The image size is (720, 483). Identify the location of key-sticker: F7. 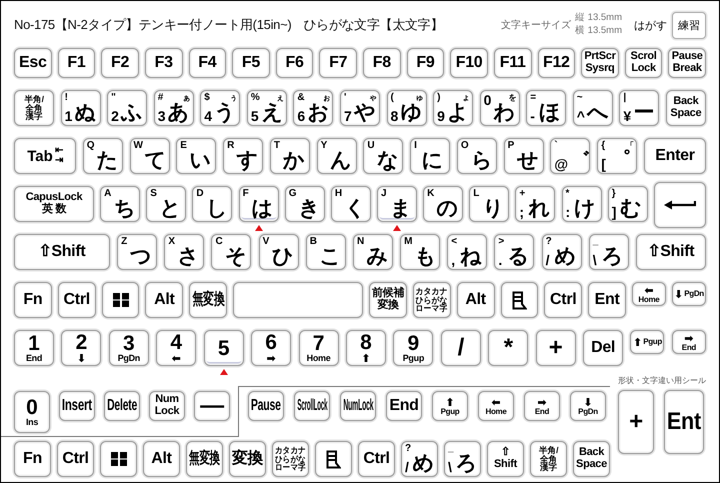
(338, 63).